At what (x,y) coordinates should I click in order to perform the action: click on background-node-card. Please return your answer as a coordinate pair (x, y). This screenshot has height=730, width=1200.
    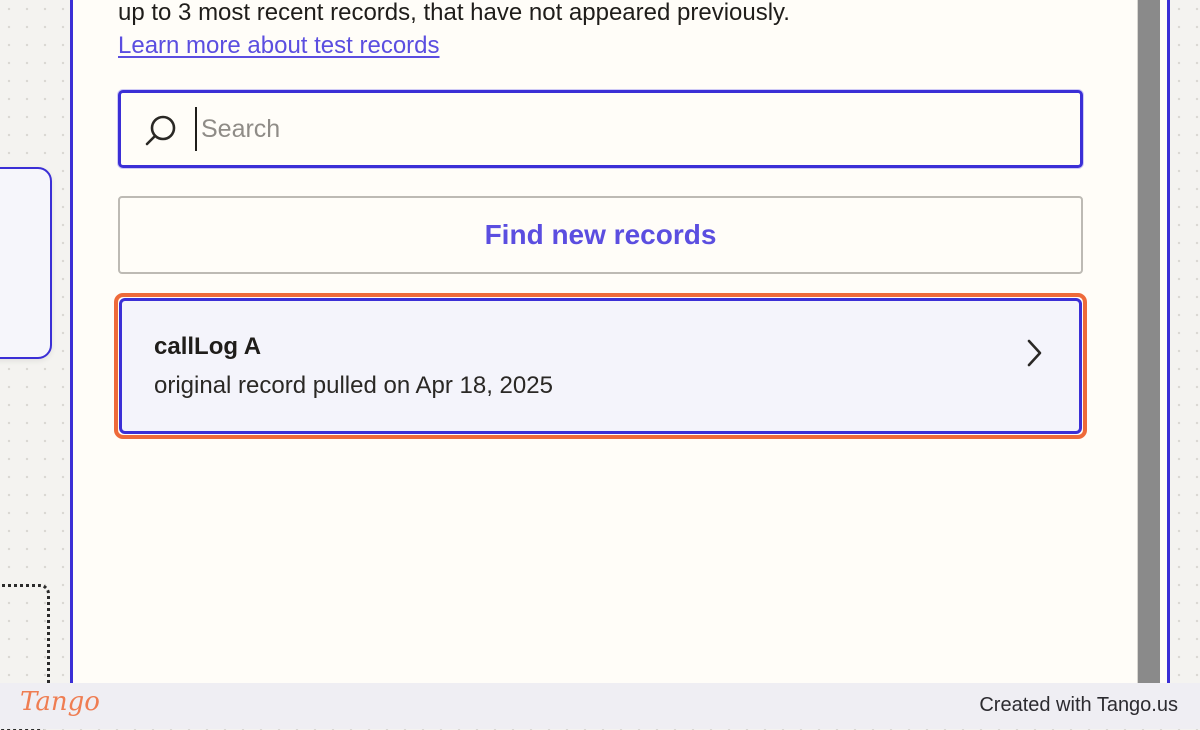
    Looking at the image, I should click on (26, 263).